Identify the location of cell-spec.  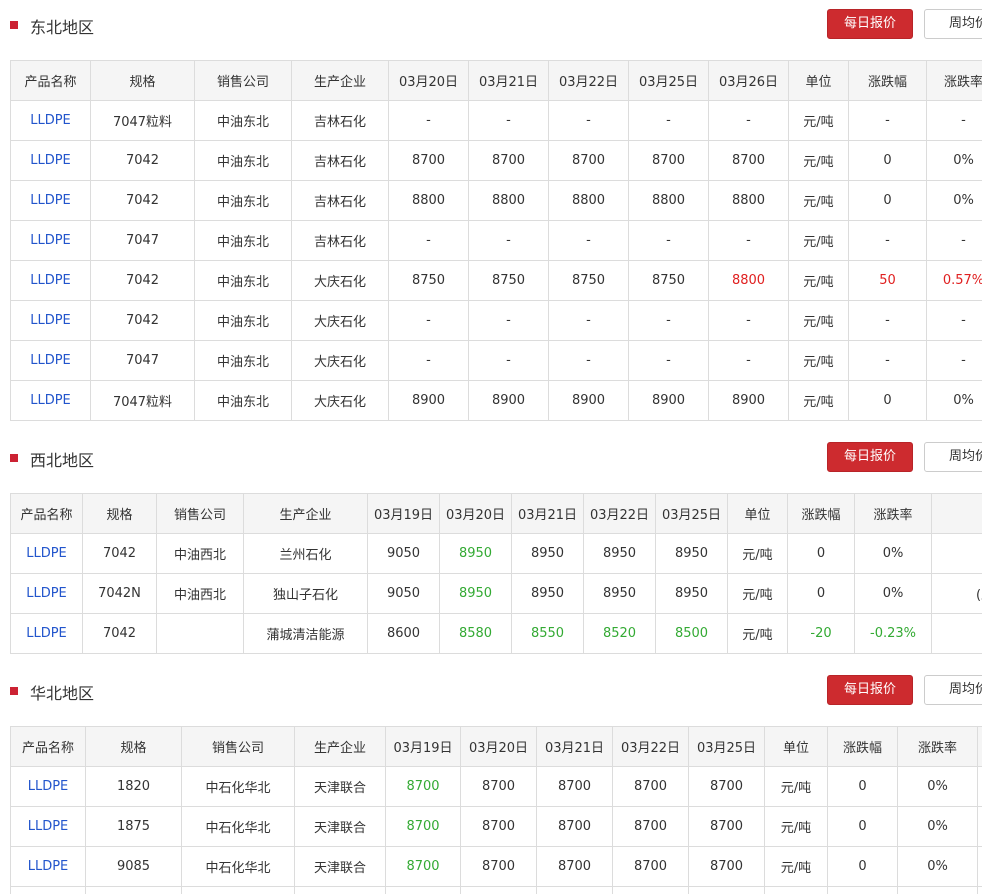
(133, 890).